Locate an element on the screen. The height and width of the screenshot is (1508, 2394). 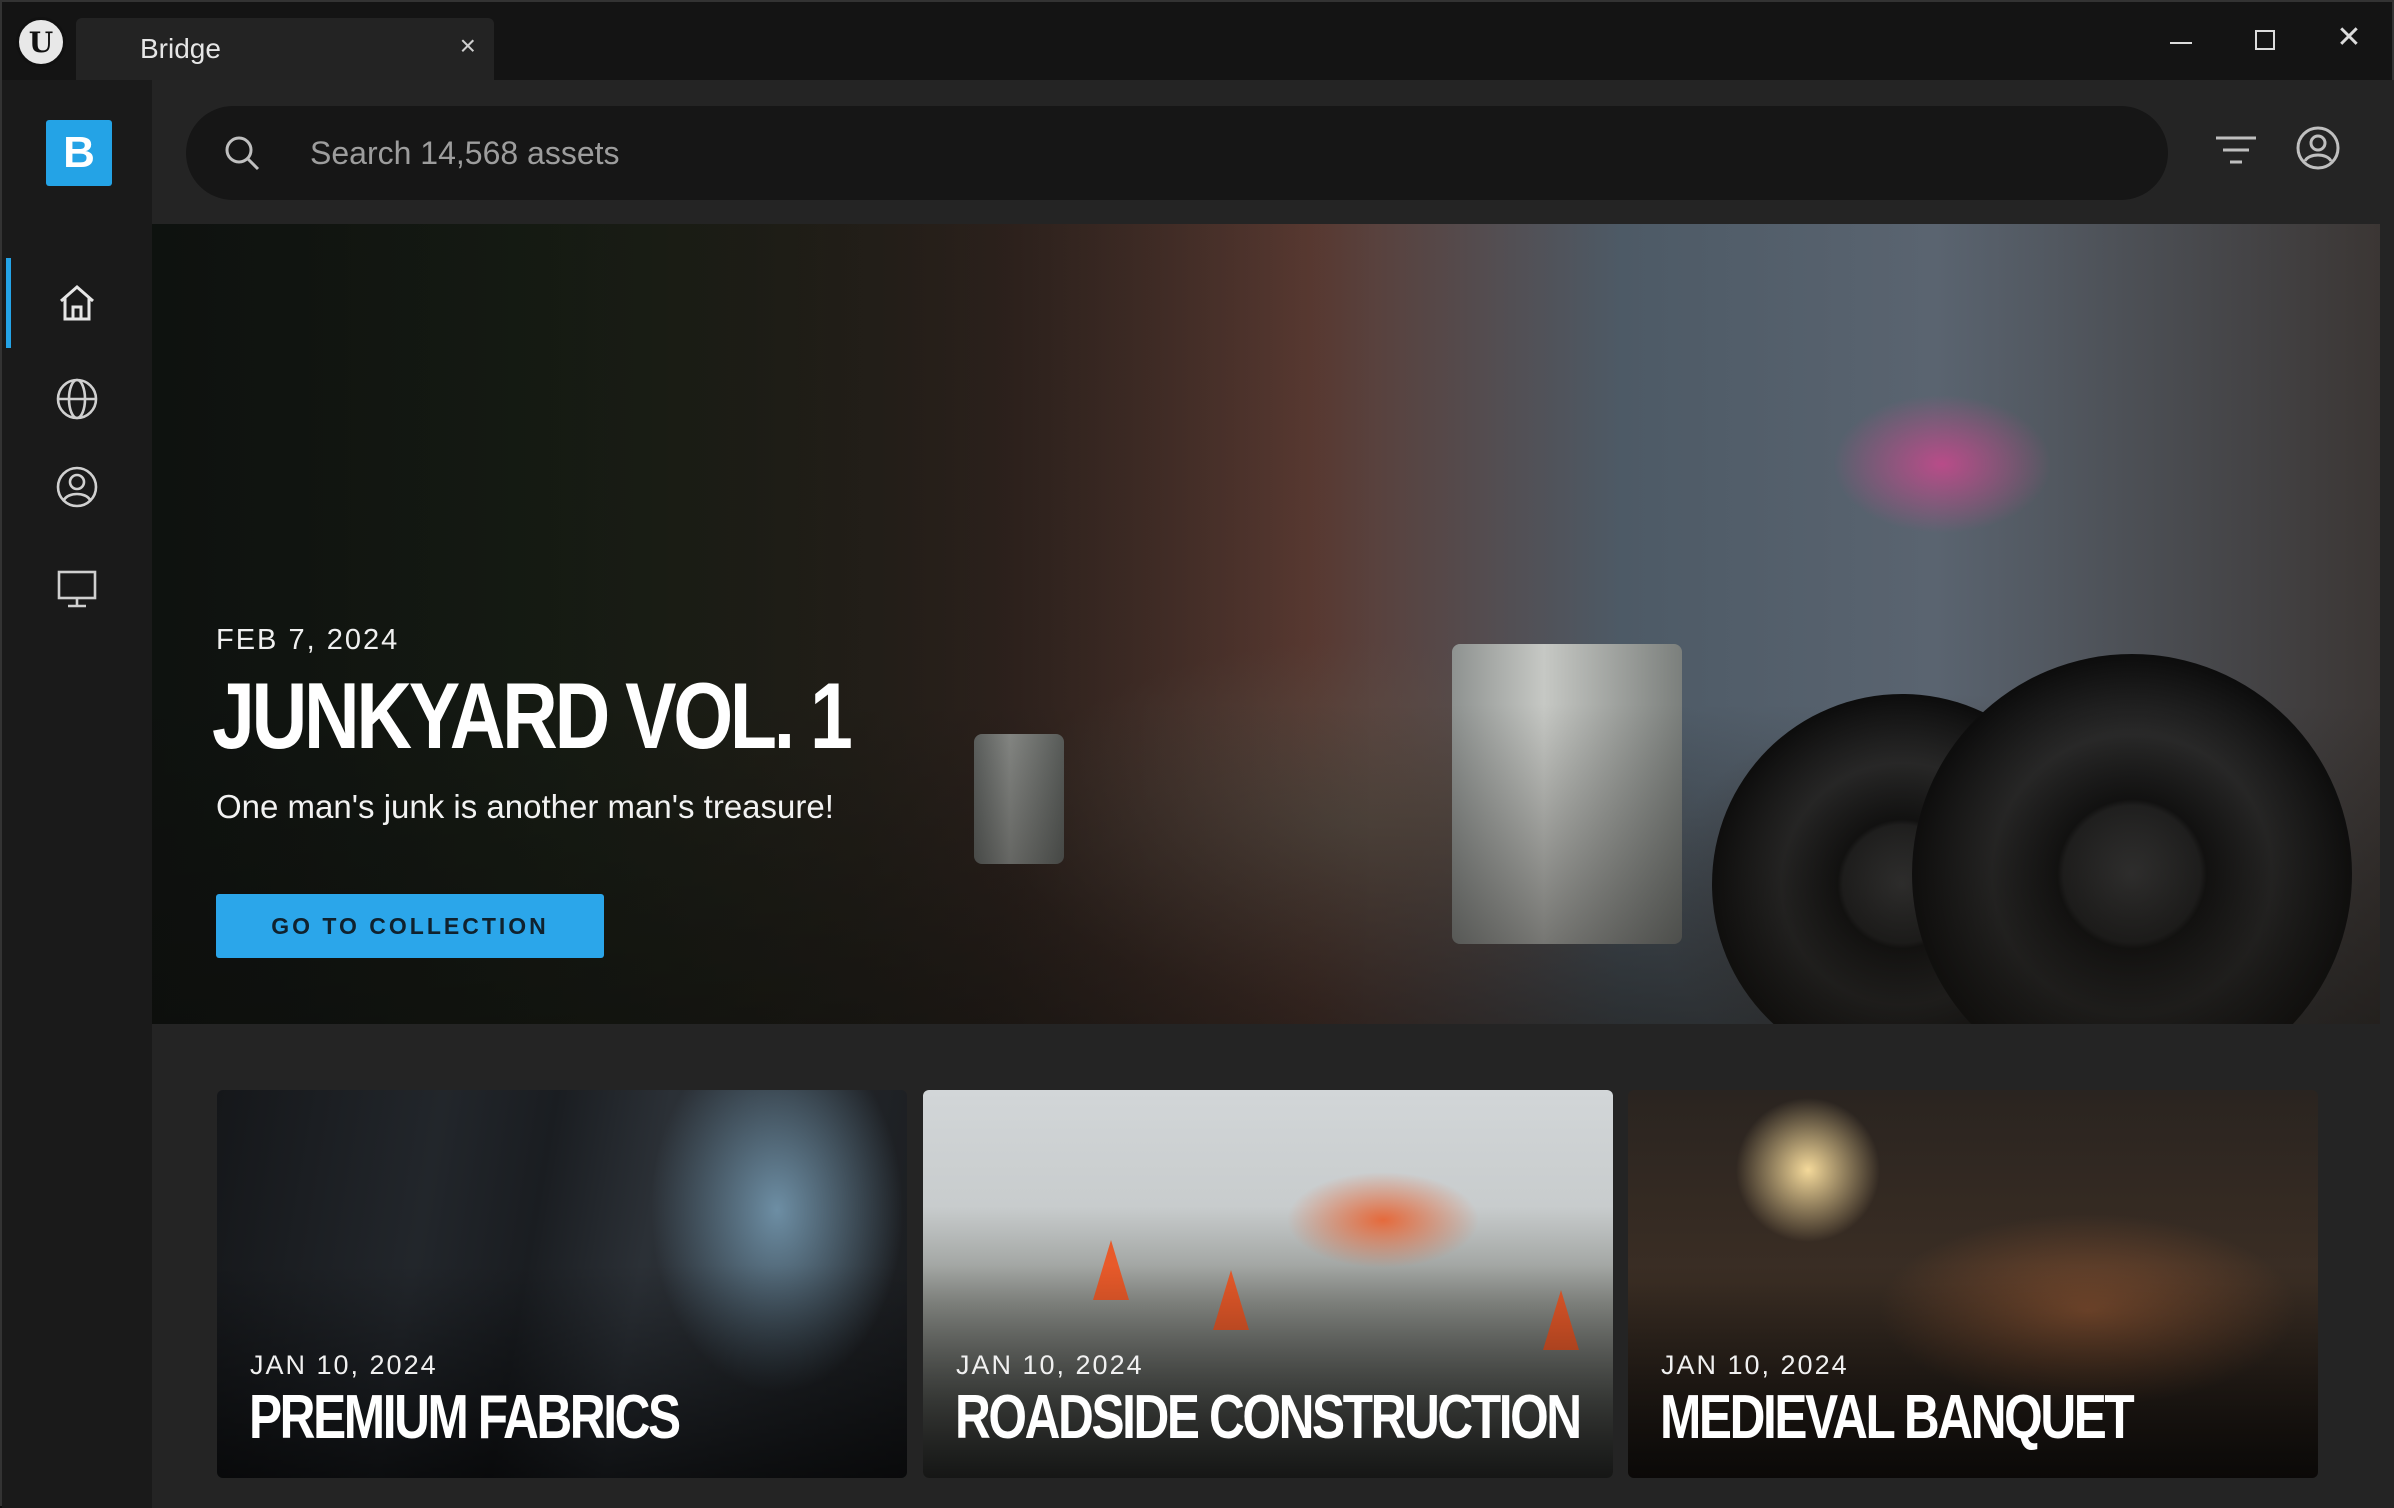
collection-card-premium-fabrics: JAN 10, 2024 PREMIUM FABRICS is located at coordinates (562, 1284).